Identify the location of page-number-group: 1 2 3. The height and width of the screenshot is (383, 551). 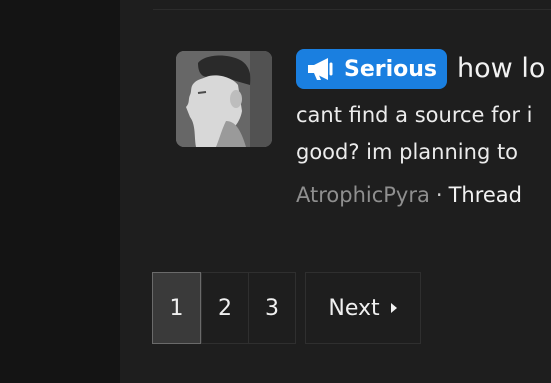
(224, 308).